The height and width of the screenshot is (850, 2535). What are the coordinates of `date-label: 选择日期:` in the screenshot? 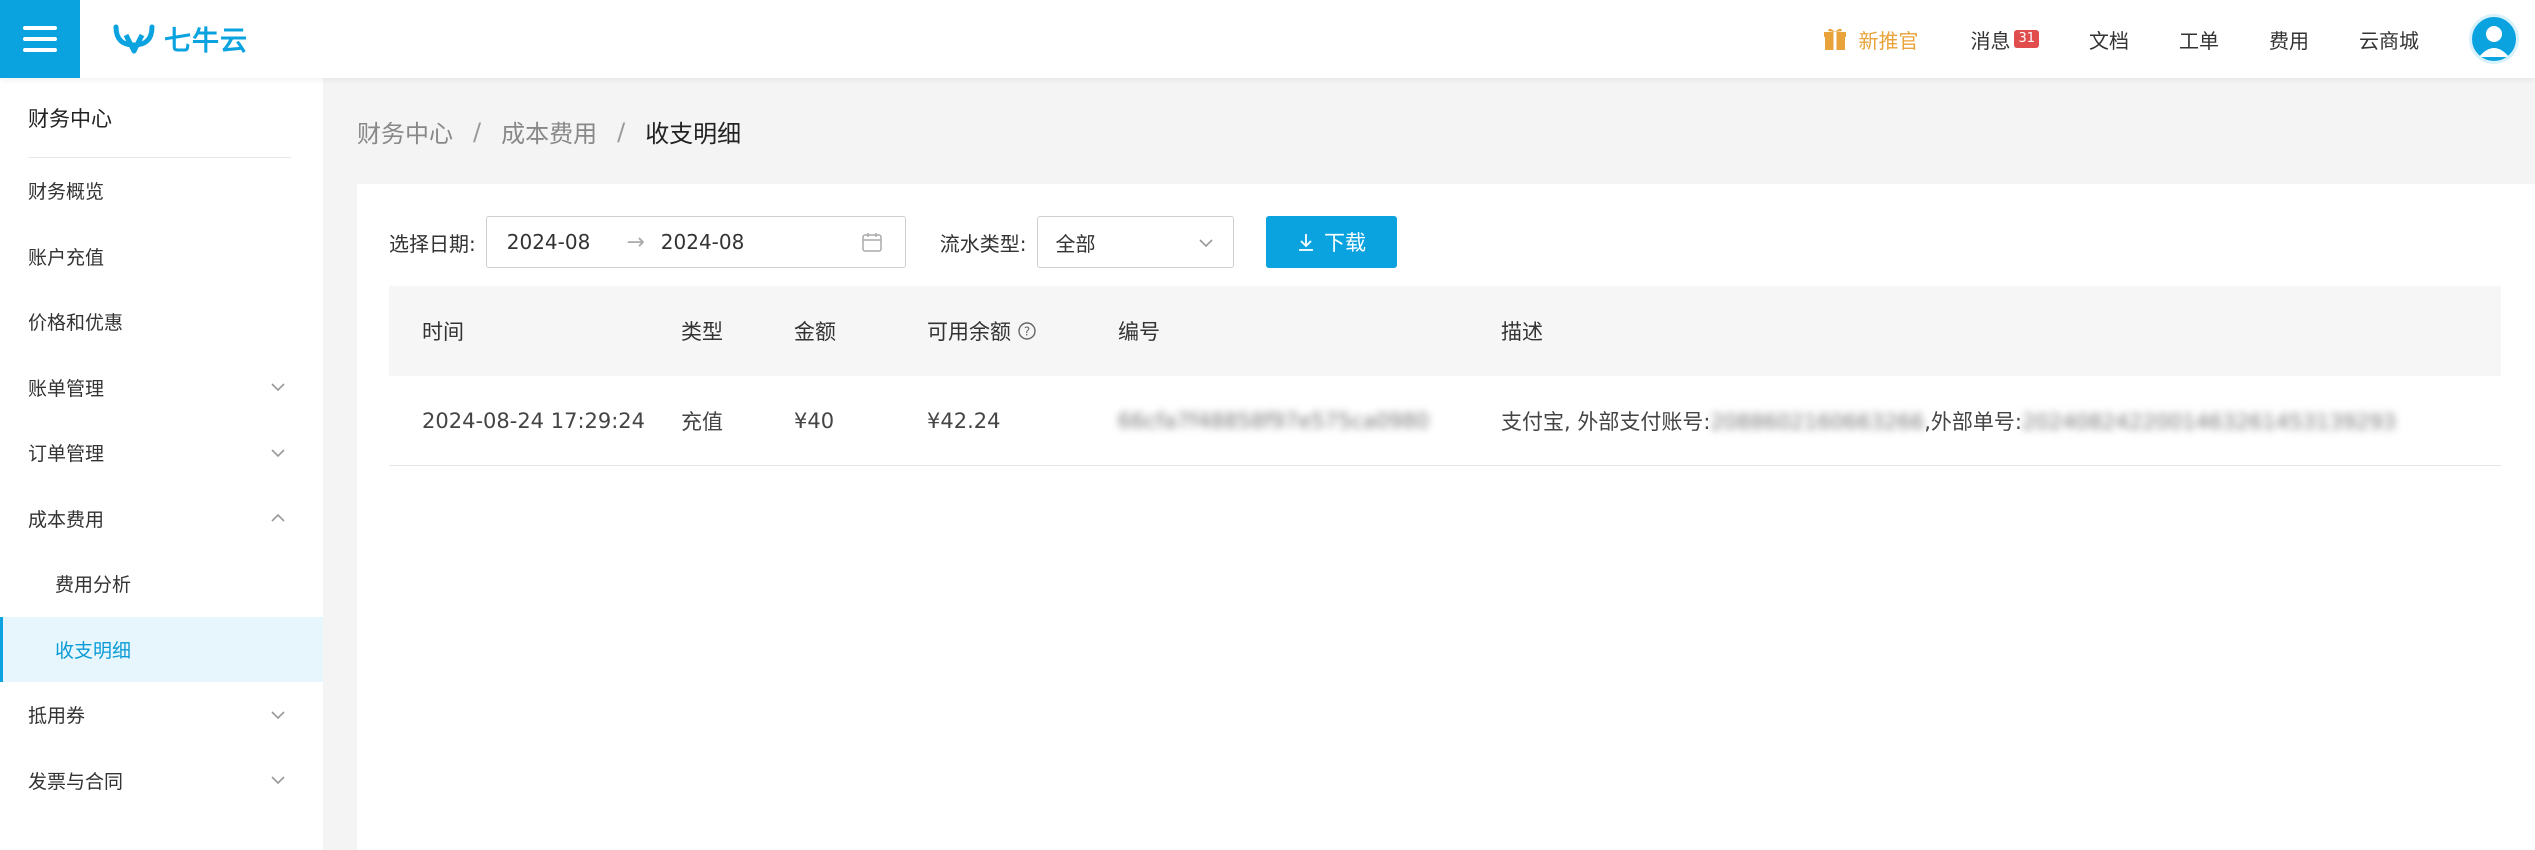 It's located at (432, 243).